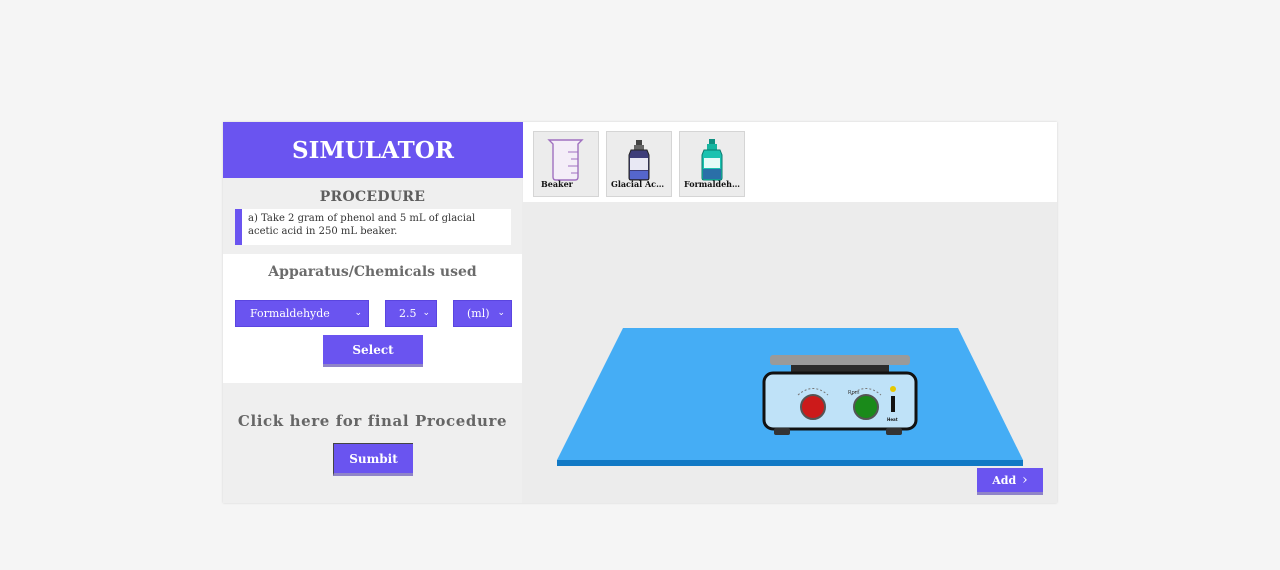  Describe the element at coordinates (290, 313) in the screenshot. I see `chemical-select-value: Formaldehyde` at that location.